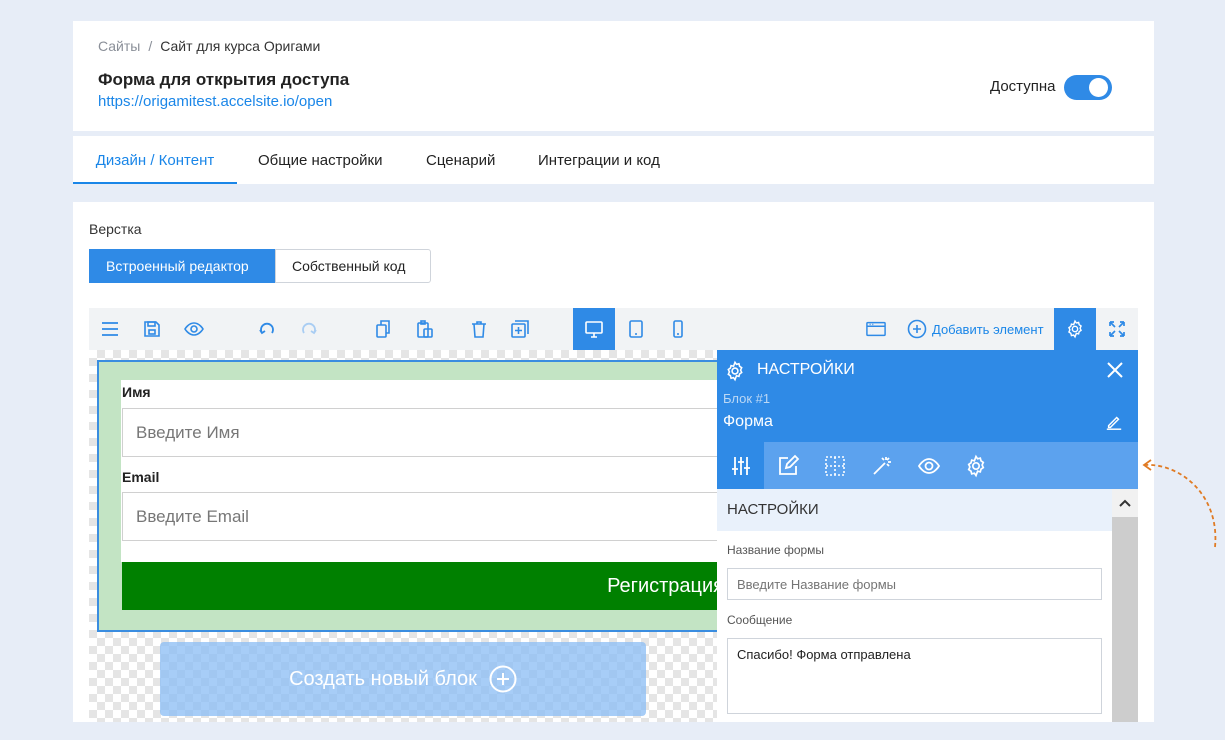 This screenshot has width=1225, height=740. Describe the element at coordinates (914, 584) in the screenshot. I see `form-name-input` at that location.